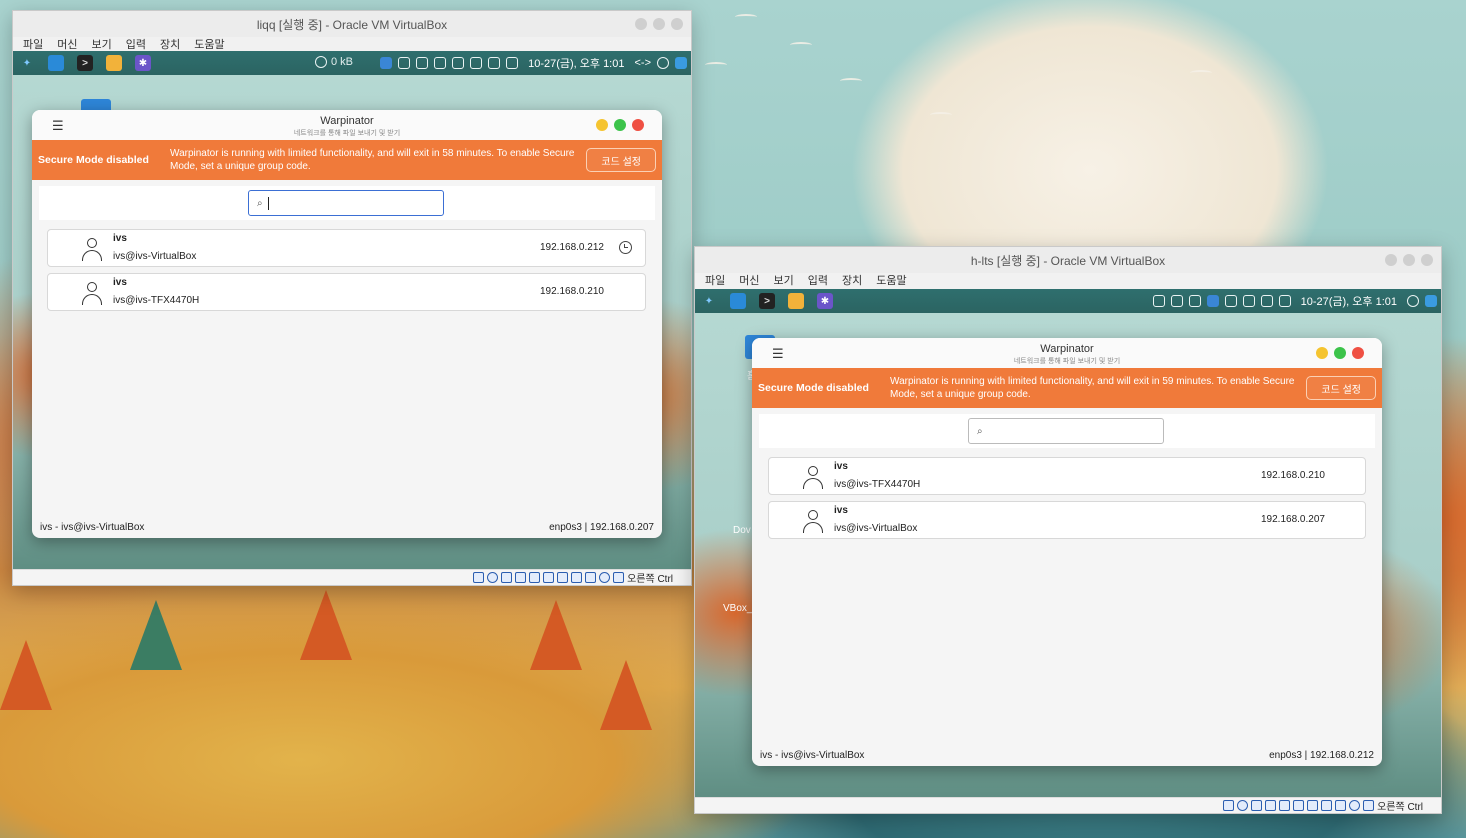 The width and height of the screenshot is (1466, 838). I want to click on window-titlebar: liqq [실행 중] - Oracle VM VirtualBox, so click(352, 24).